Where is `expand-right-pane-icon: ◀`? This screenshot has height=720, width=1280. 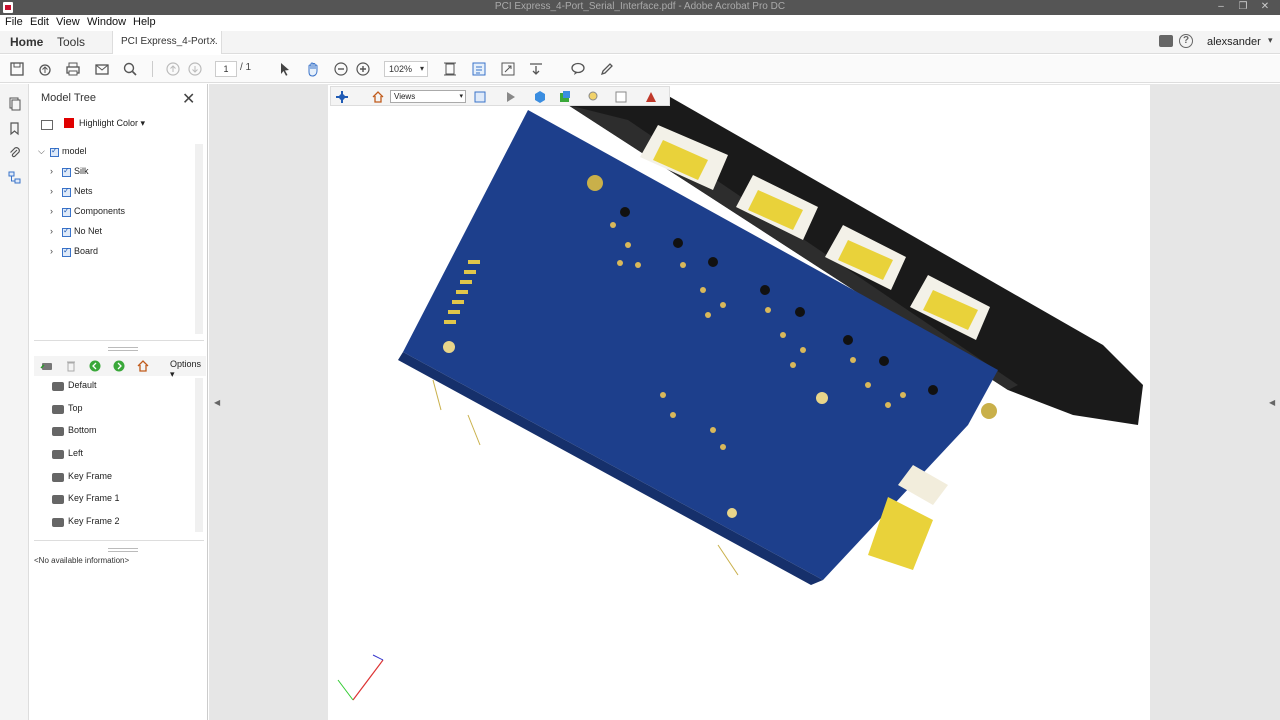 expand-right-pane-icon: ◀ is located at coordinates (1272, 402).